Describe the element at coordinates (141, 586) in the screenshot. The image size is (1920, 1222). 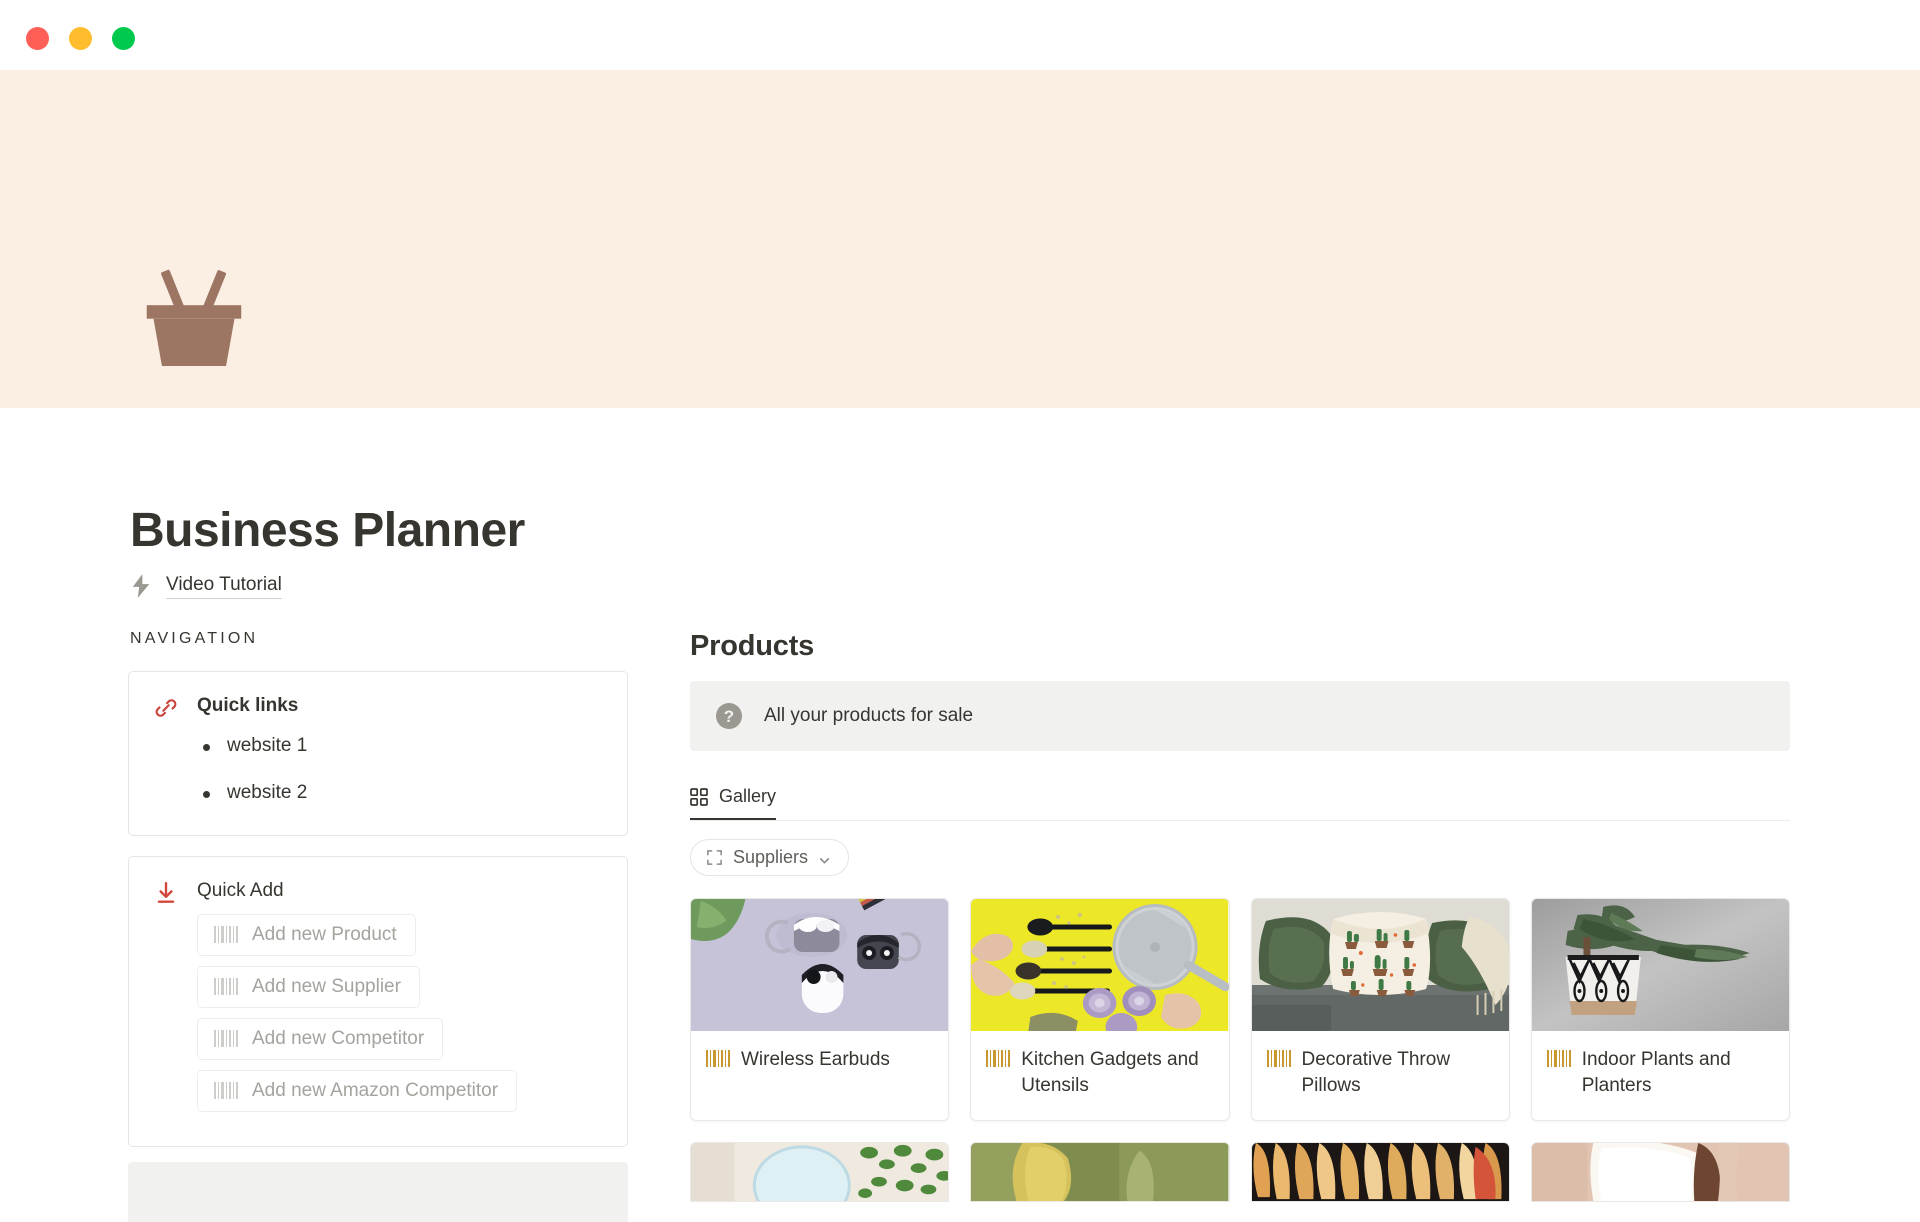
I see `lightning-bolt-icon` at that location.